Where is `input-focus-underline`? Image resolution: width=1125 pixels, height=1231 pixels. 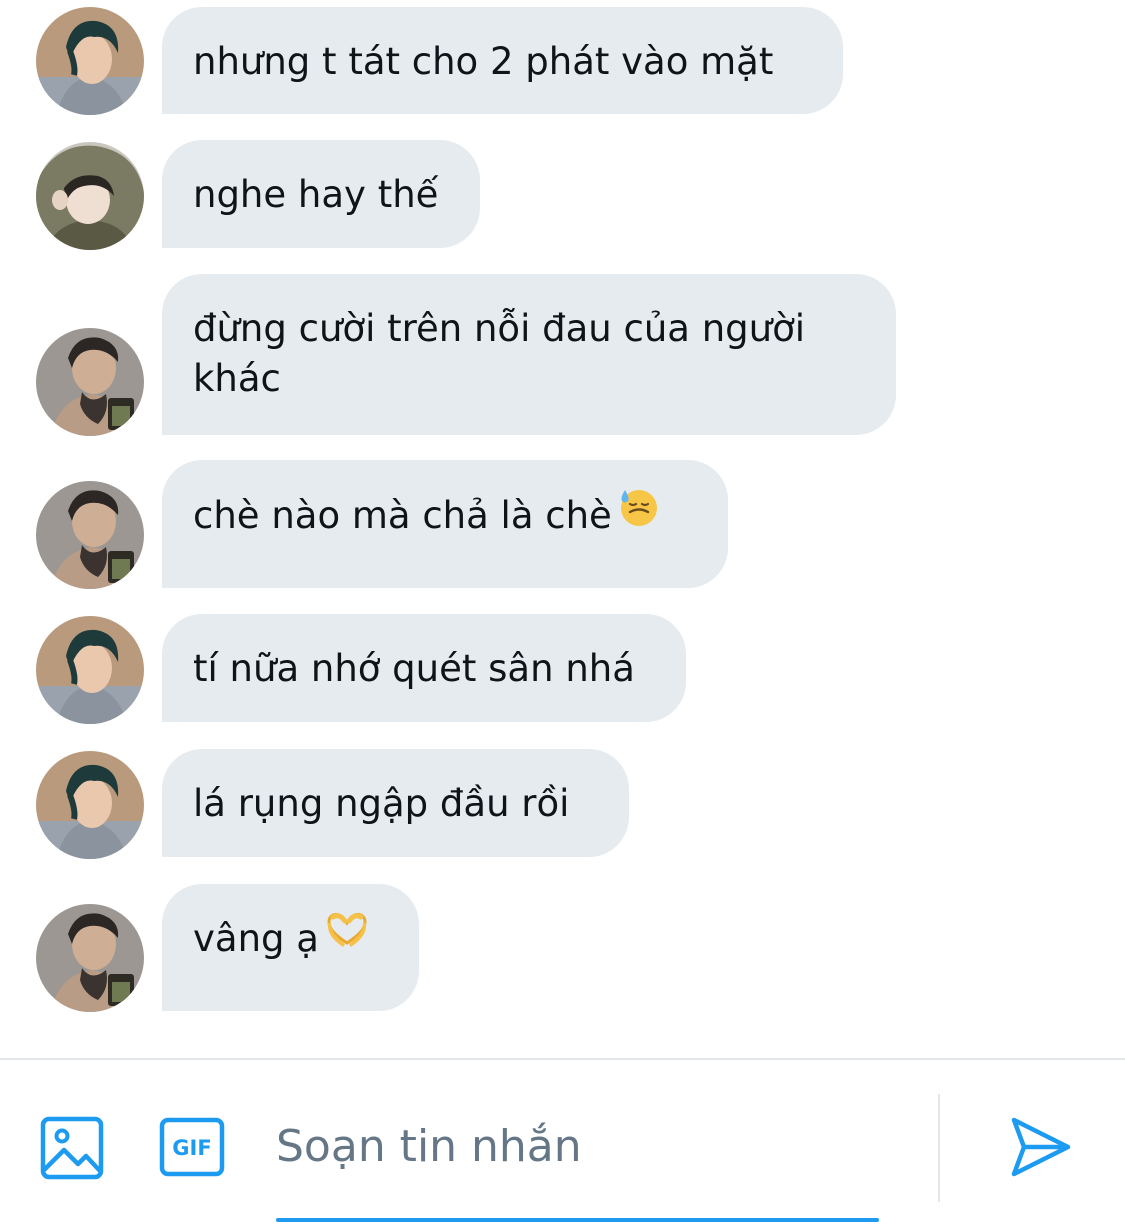 input-focus-underline is located at coordinates (577, 1220).